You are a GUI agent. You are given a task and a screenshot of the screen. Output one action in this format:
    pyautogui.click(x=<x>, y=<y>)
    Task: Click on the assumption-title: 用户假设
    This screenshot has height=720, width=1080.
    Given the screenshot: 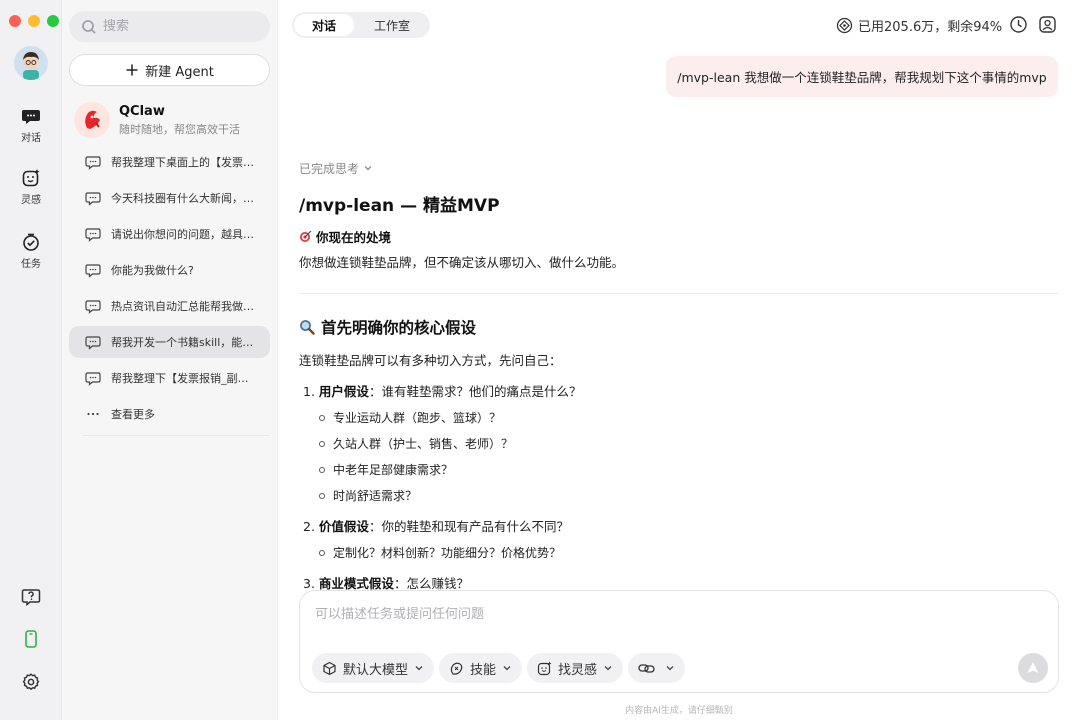 What is the action you would take?
    pyautogui.click(x=343, y=391)
    